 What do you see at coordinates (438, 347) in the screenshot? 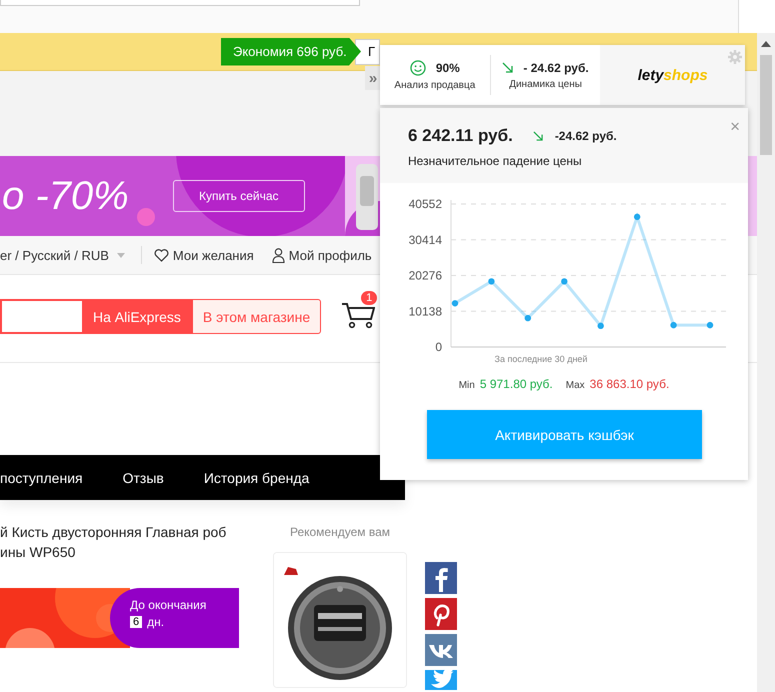
I see `y-tick-label: 0` at bounding box center [438, 347].